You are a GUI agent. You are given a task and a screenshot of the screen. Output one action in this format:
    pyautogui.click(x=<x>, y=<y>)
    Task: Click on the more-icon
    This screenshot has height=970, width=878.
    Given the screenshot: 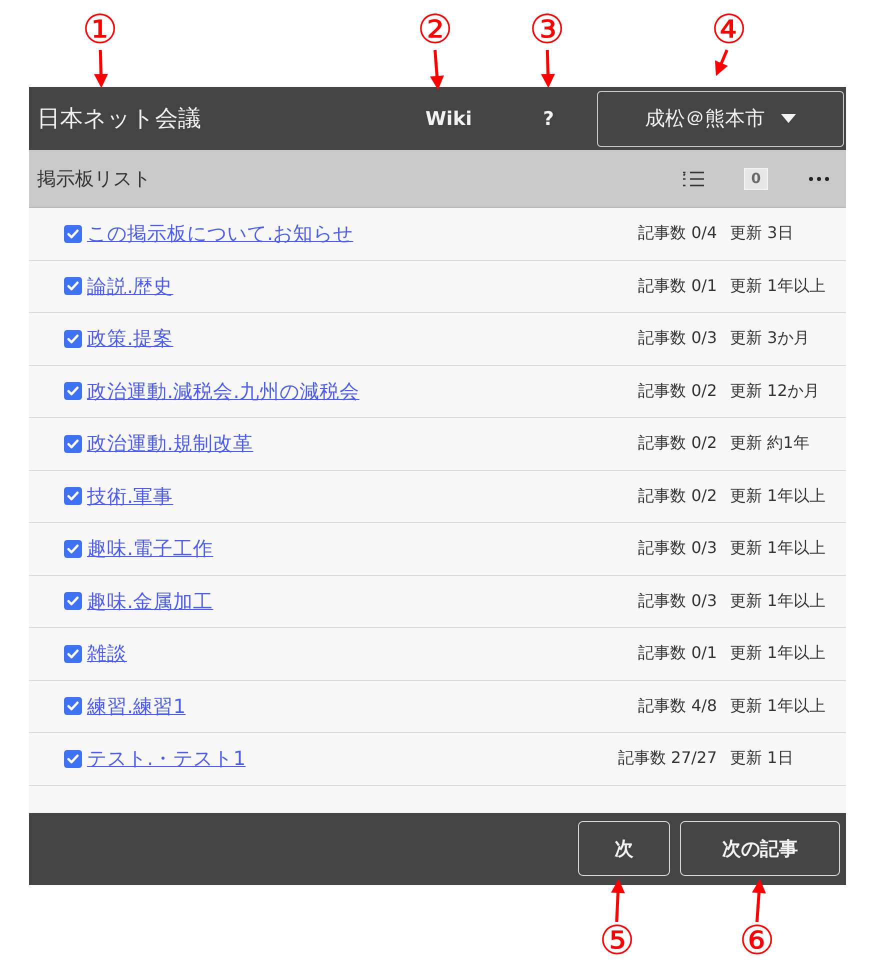 What is the action you would take?
    pyautogui.click(x=819, y=178)
    